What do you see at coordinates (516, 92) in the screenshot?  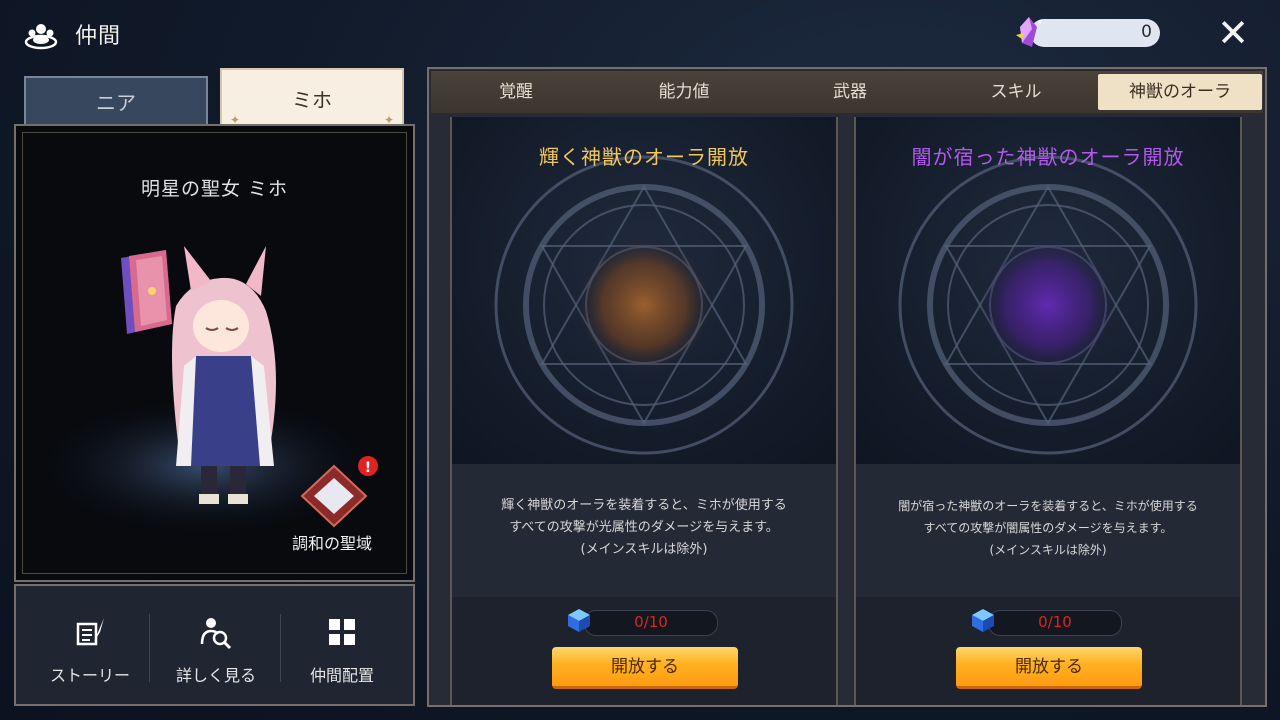 I see `tab-awakening: 覚醒` at bounding box center [516, 92].